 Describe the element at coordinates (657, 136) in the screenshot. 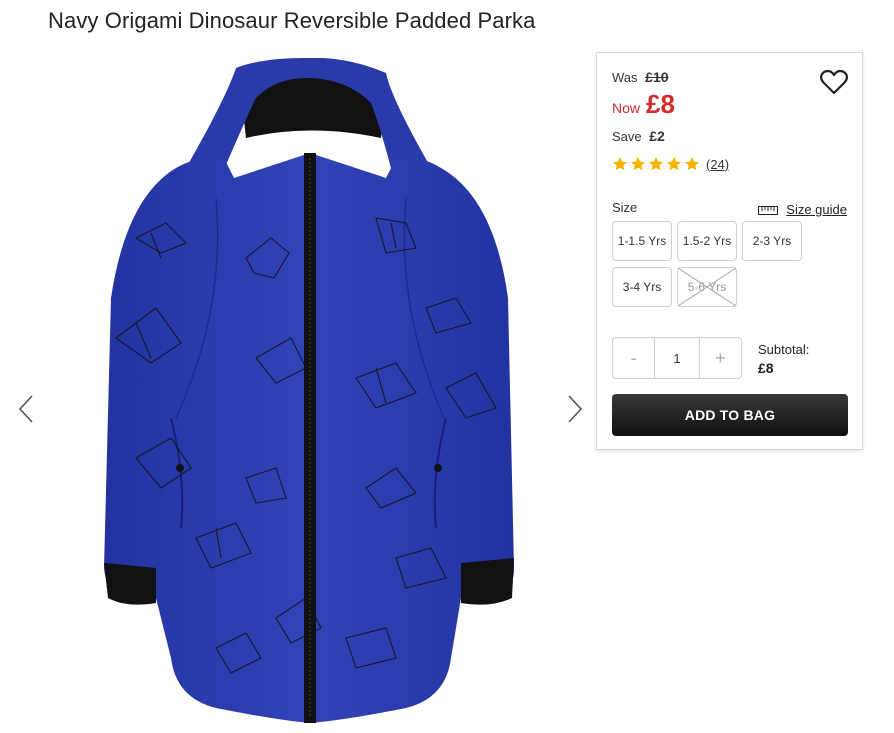

I see `save-amount: £2` at that location.